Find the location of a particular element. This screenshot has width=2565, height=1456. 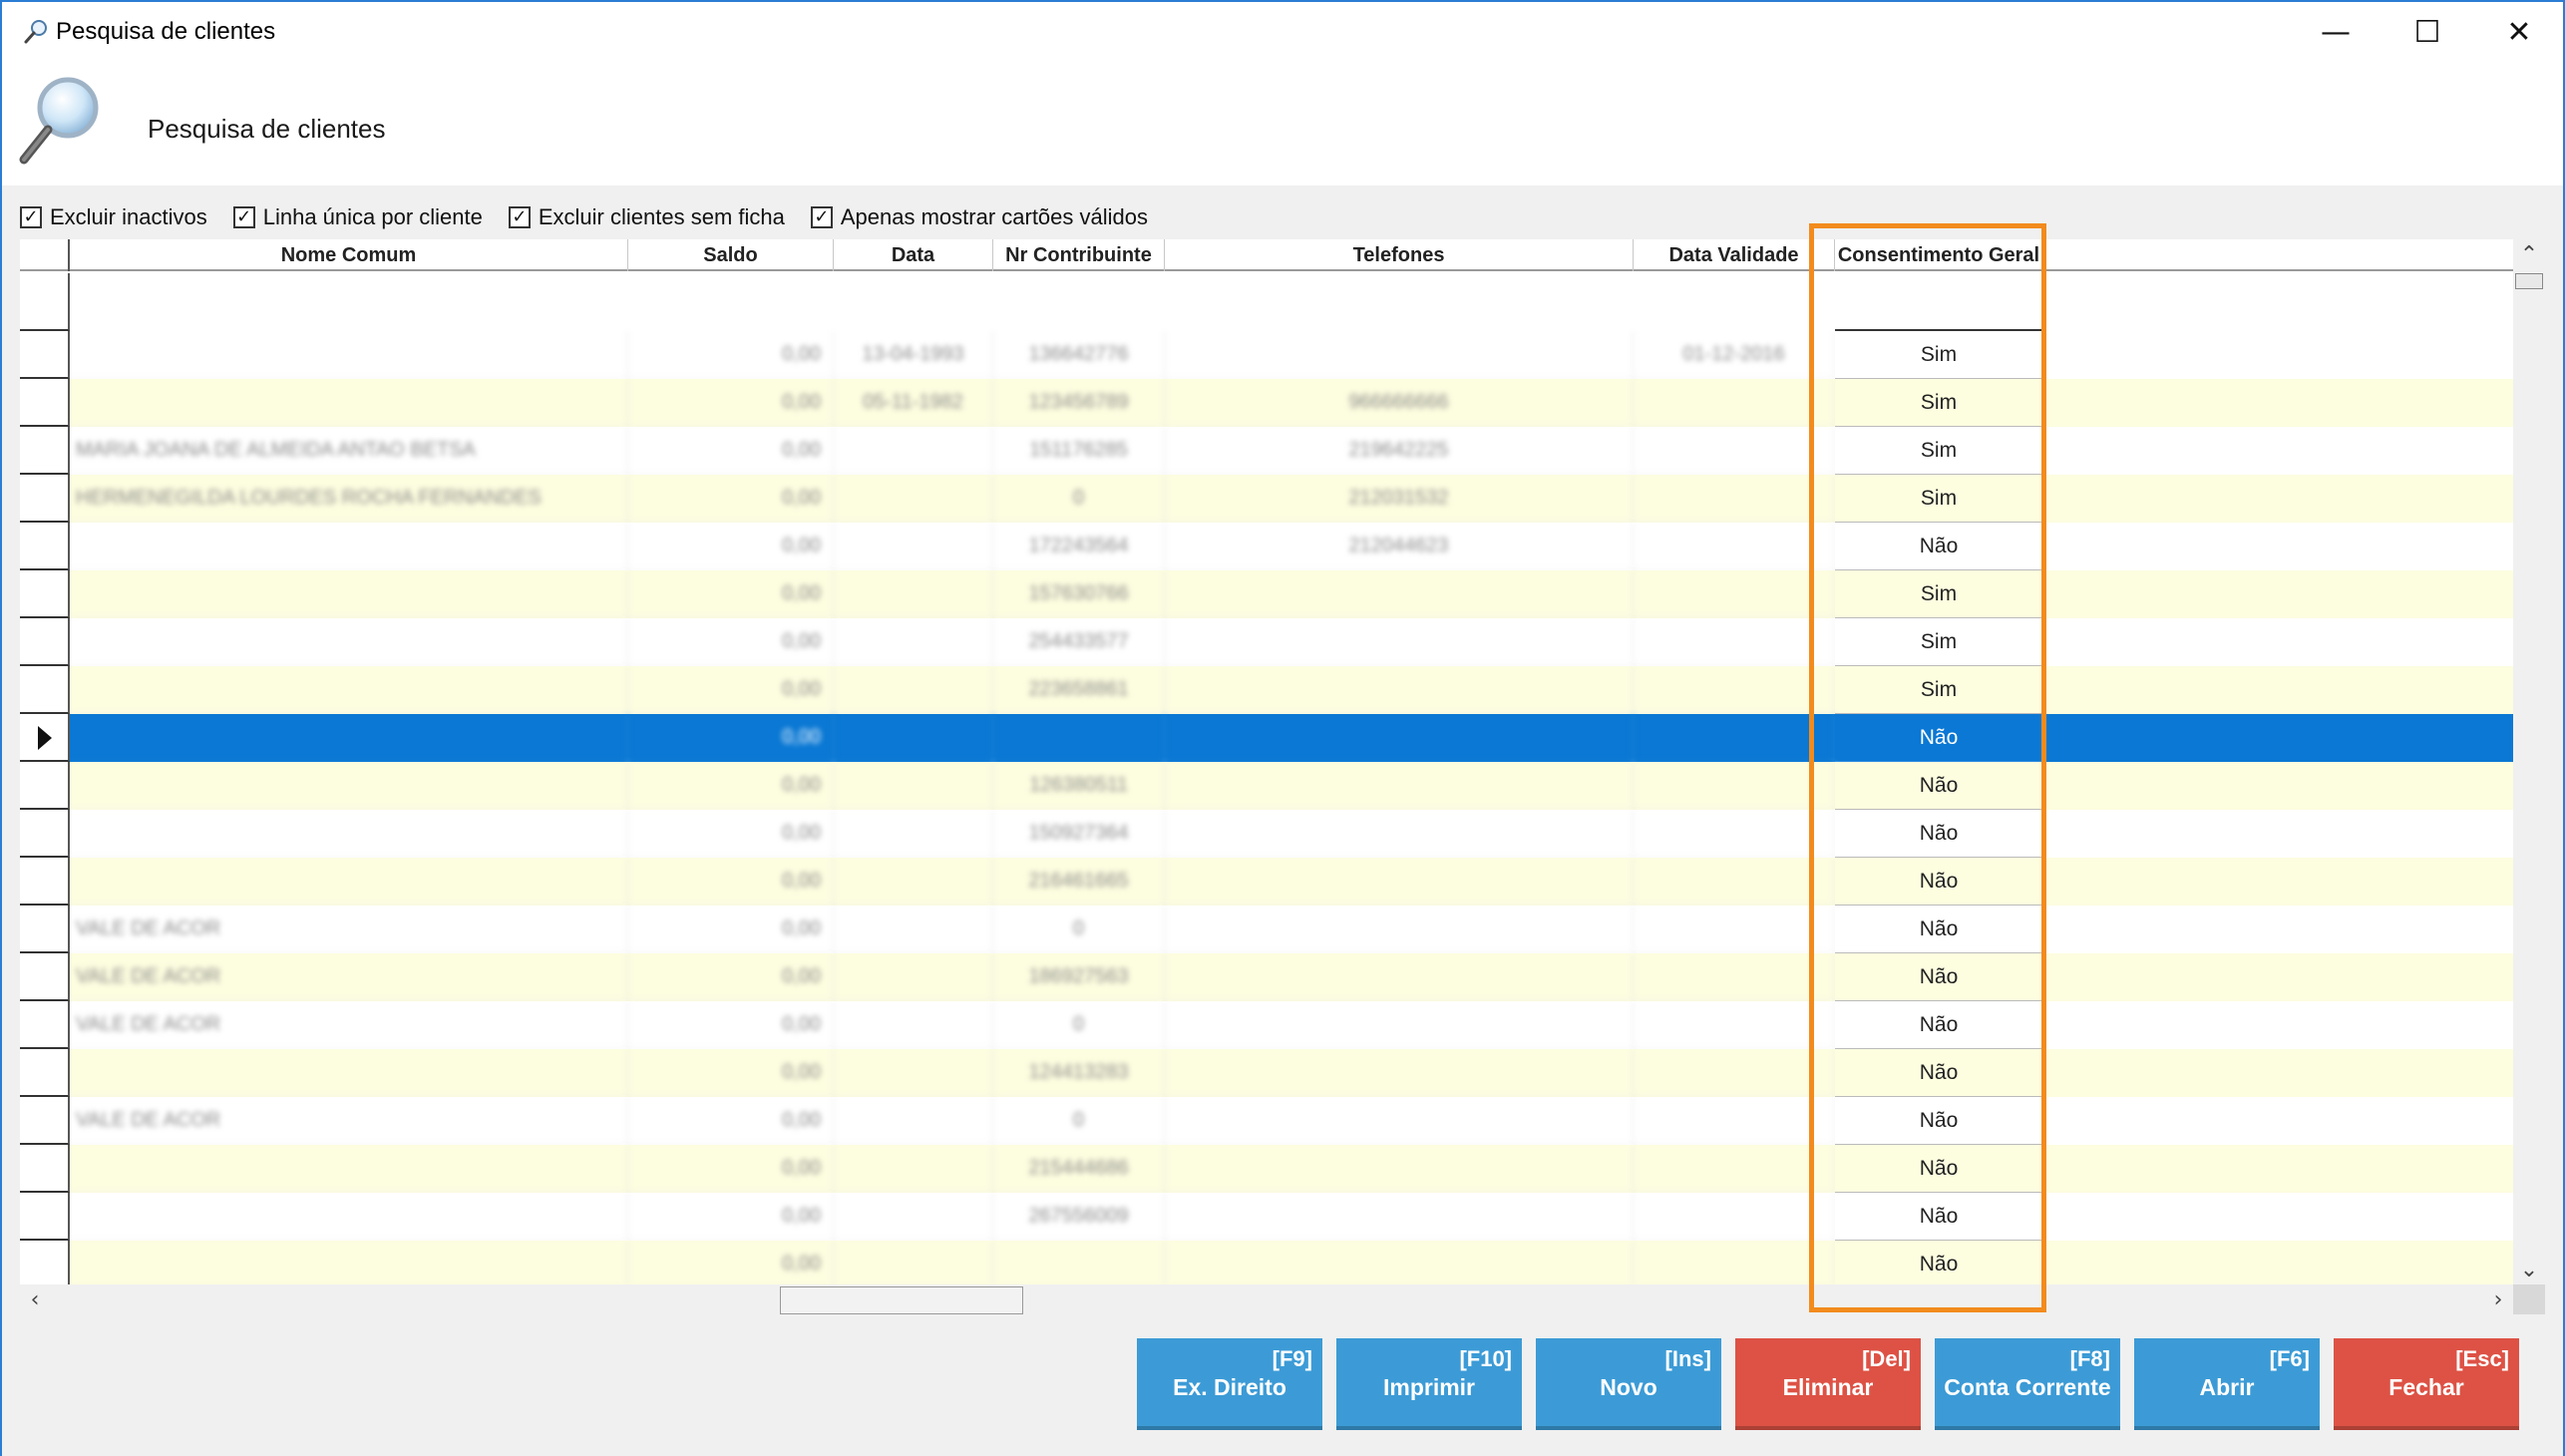

scroll-down-icon: ⌄ is located at coordinates (2529, 1269).